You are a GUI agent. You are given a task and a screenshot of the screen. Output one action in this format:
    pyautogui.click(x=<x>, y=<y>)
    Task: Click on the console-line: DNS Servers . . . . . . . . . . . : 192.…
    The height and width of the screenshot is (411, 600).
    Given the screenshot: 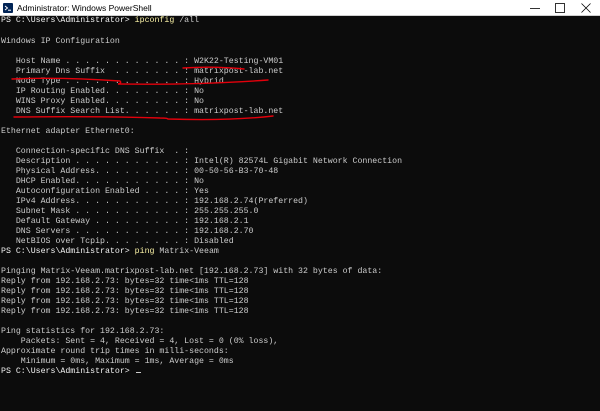 What is the action you would take?
    pyautogui.click(x=127, y=231)
    